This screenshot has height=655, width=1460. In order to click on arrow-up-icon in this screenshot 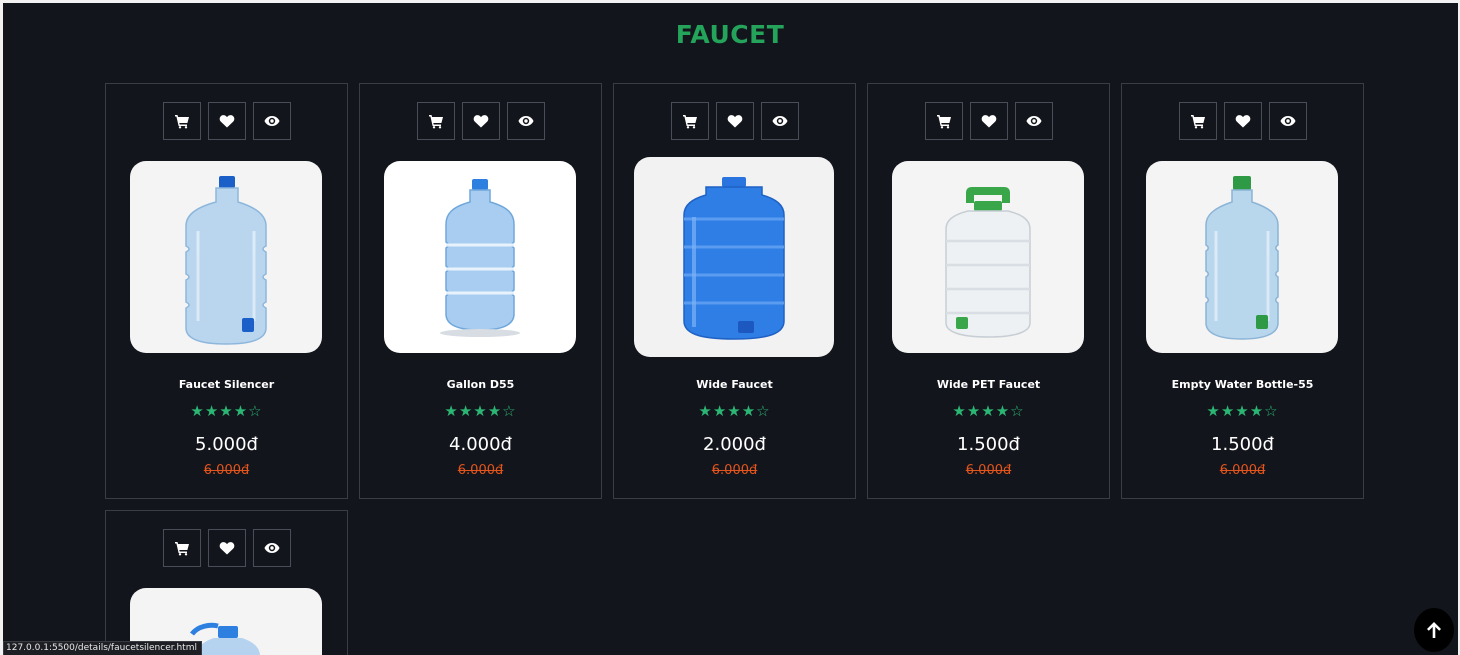, I will do `click(1434, 630)`.